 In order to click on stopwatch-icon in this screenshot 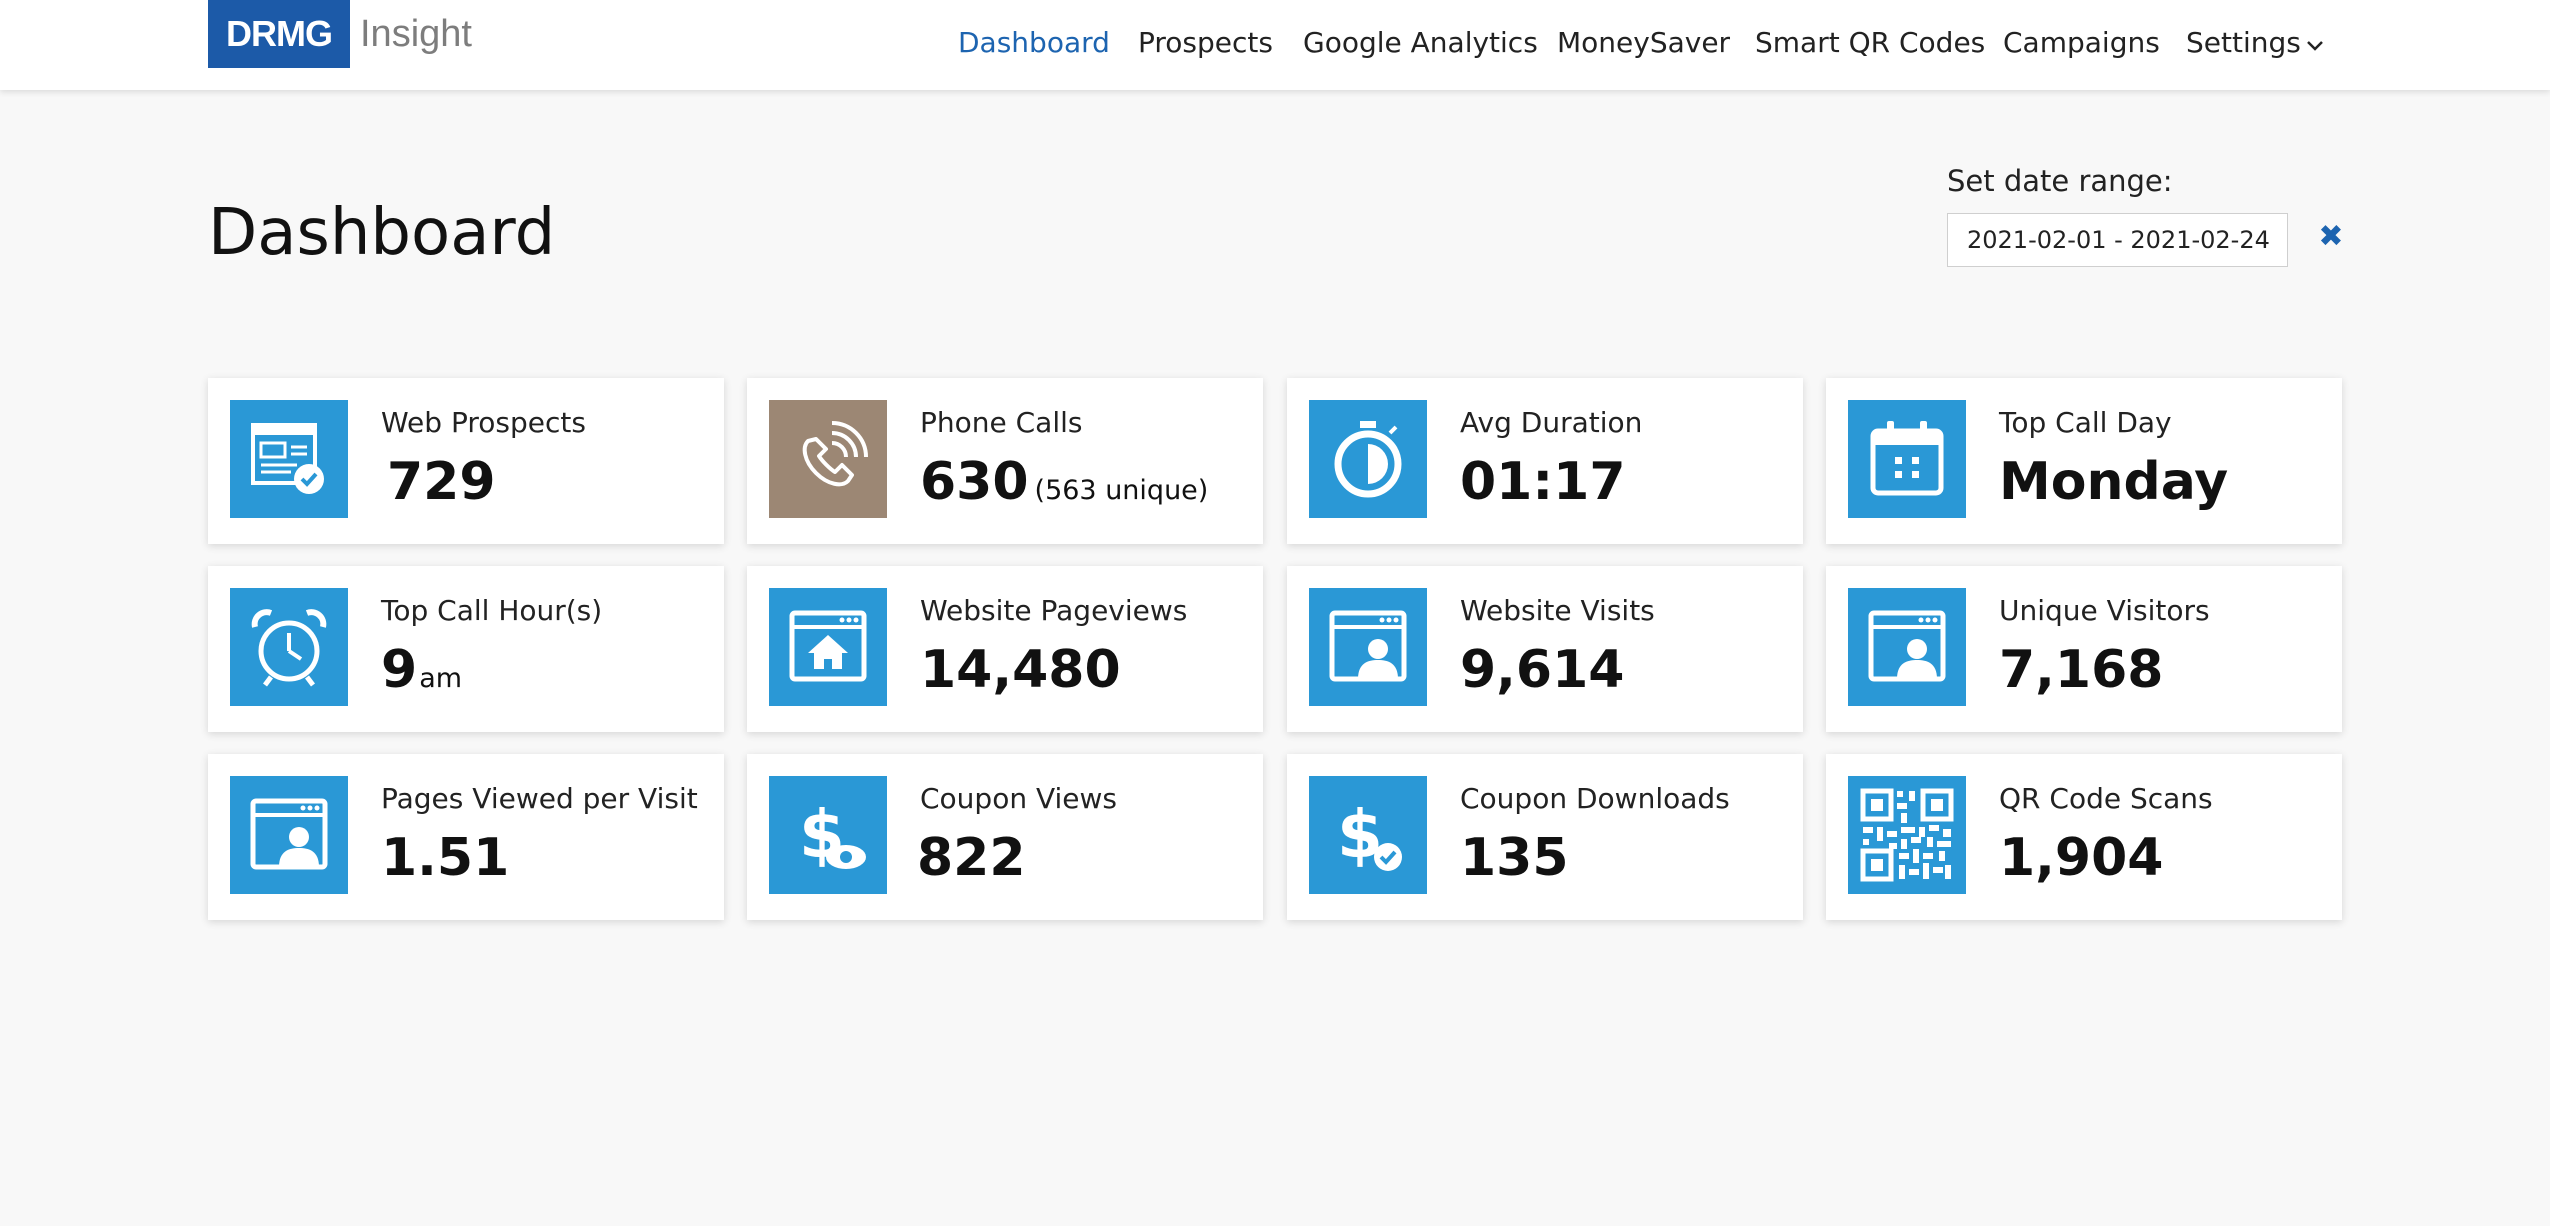, I will do `click(1368, 459)`.